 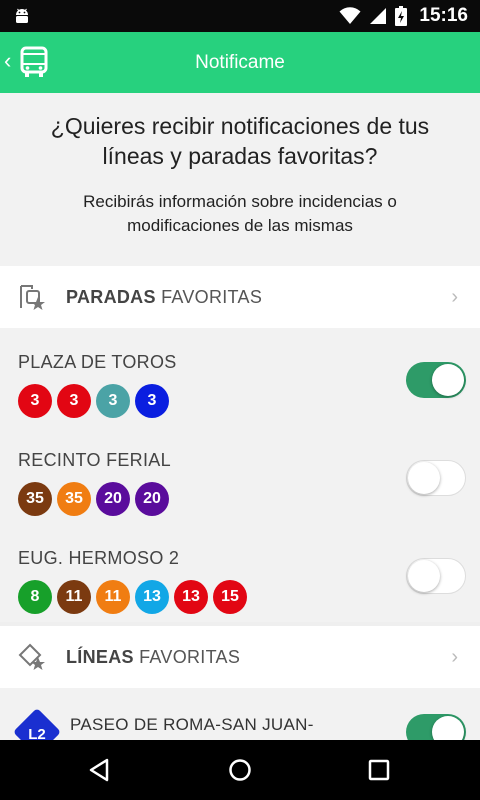 I want to click on favorite-lines-title: LÍNEAS FAVORITAS, so click(x=153, y=657).